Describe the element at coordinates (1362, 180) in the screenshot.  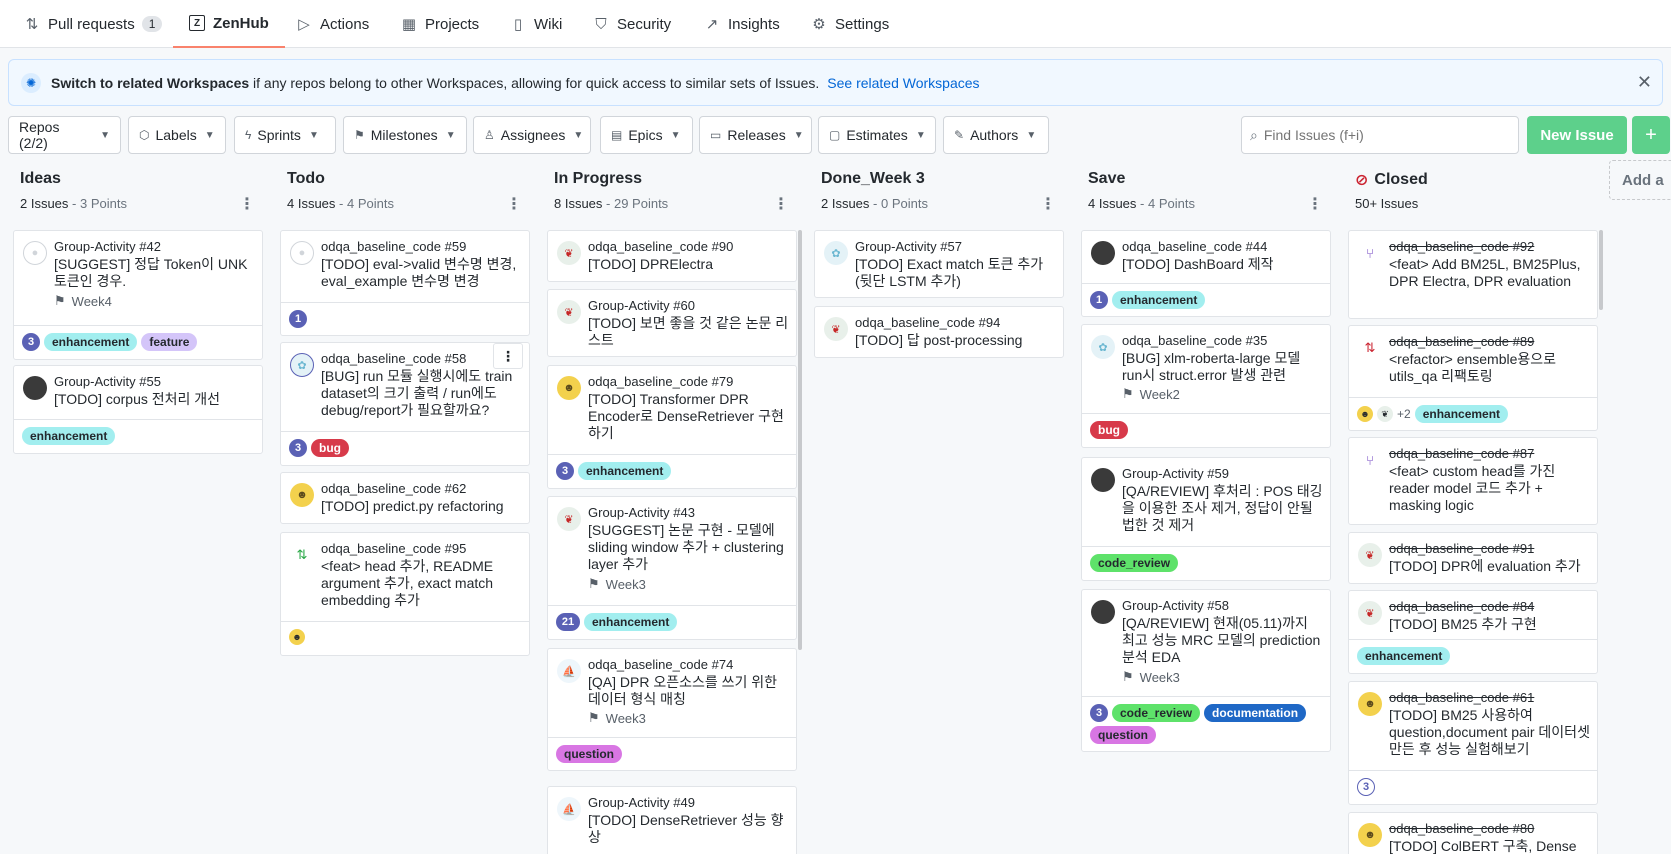
I see `closed-issue-icon: ⊘` at that location.